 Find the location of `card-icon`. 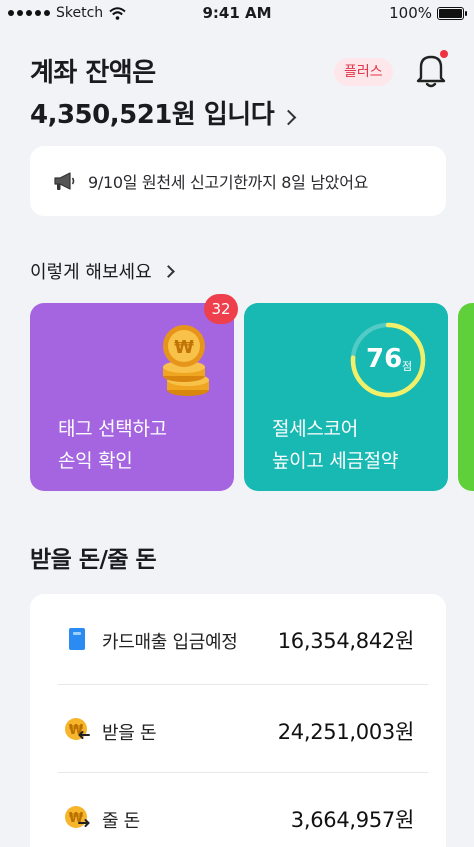

card-icon is located at coordinates (77, 639).